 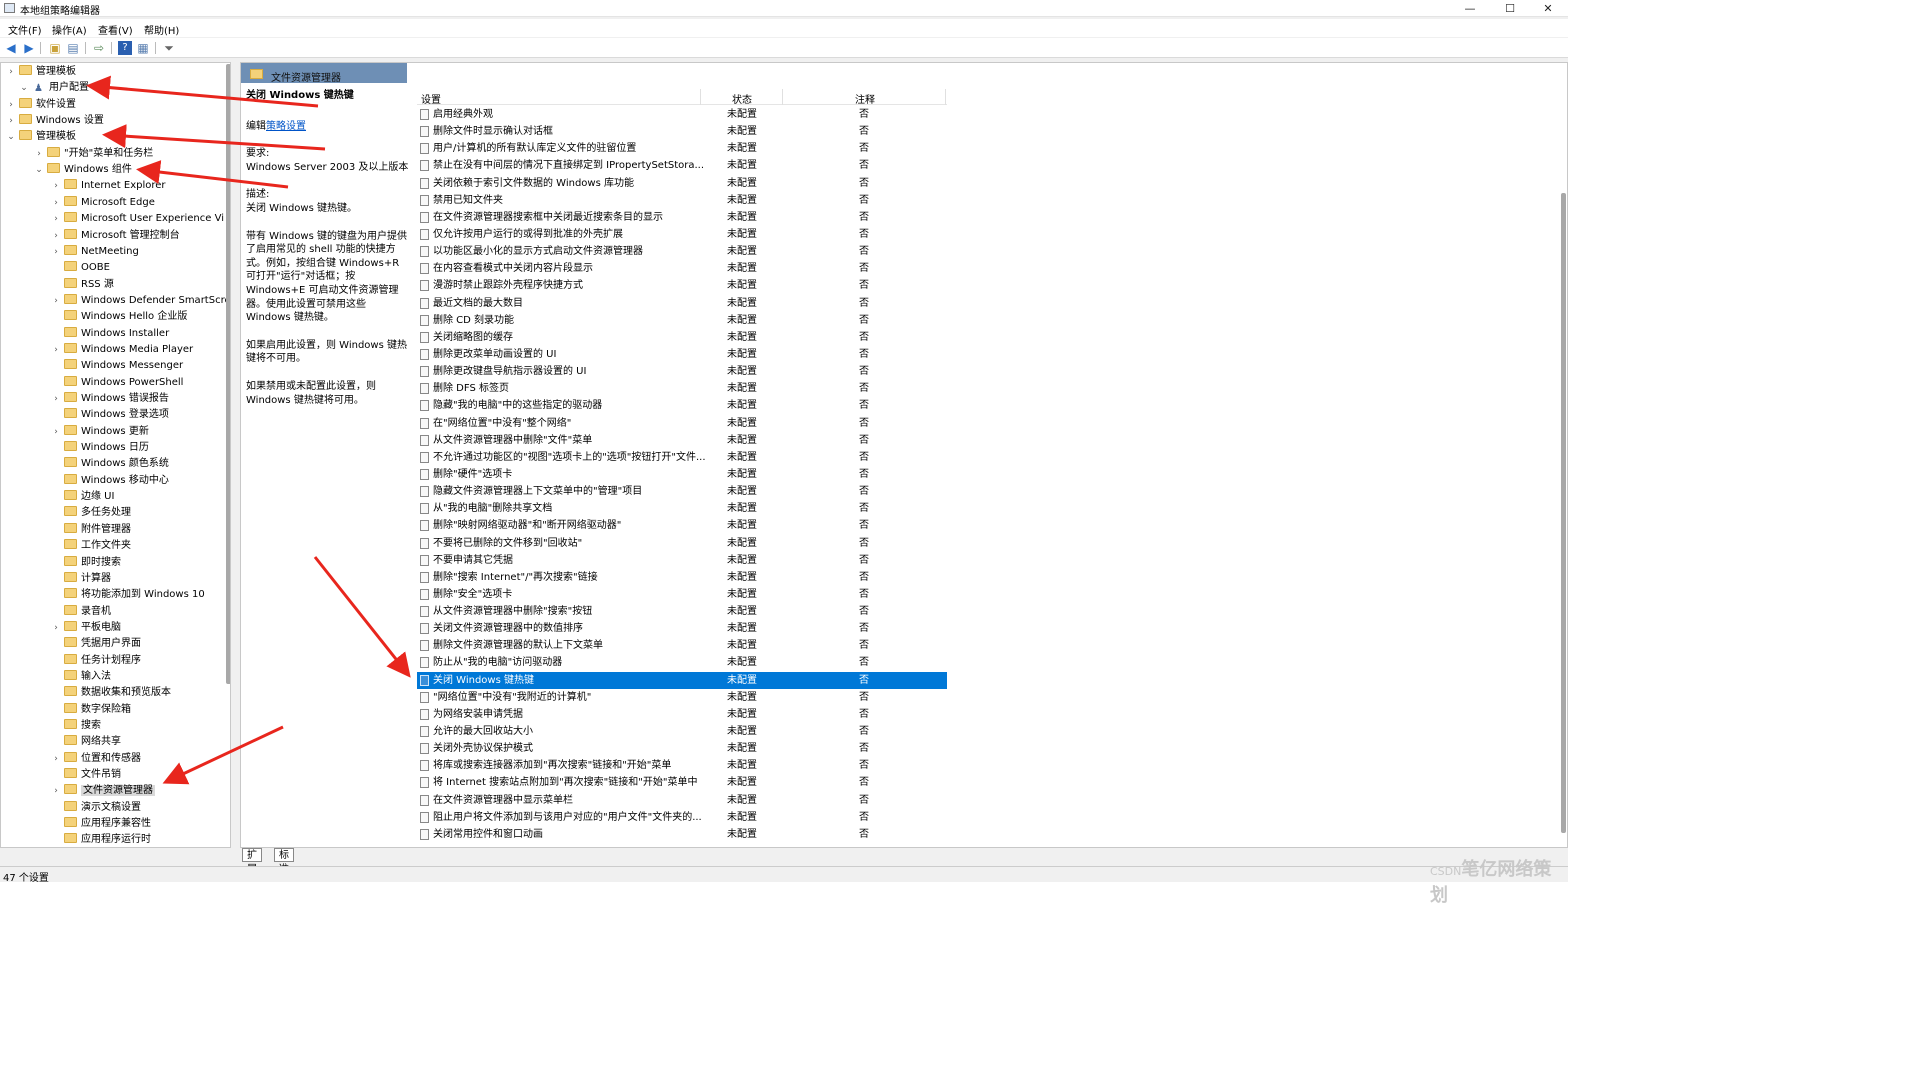 What do you see at coordinates (1548, 8) in the screenshot?
I see `close-button: ✕` at bounding box center [1548, 8].